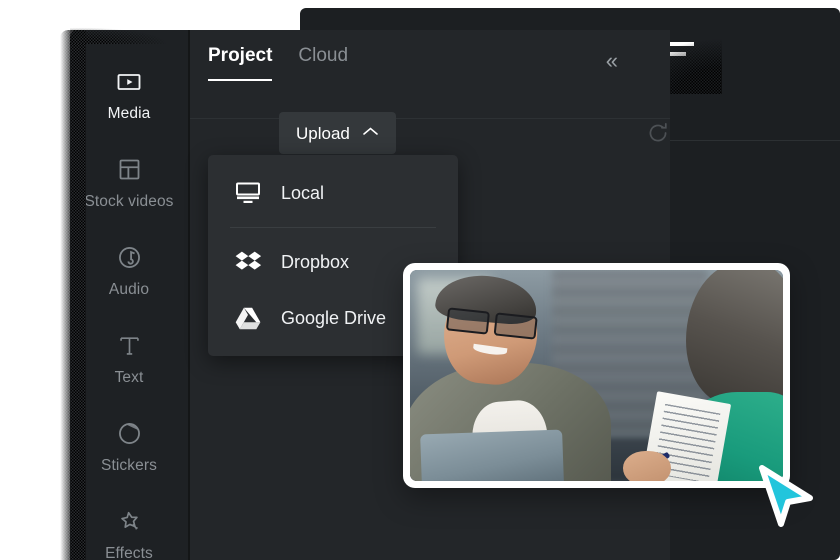 This screenshot has width=840, height=560. Describe the element at coordinates (240, 63) in the screenshot. I see `tab-project: Project` at that location.